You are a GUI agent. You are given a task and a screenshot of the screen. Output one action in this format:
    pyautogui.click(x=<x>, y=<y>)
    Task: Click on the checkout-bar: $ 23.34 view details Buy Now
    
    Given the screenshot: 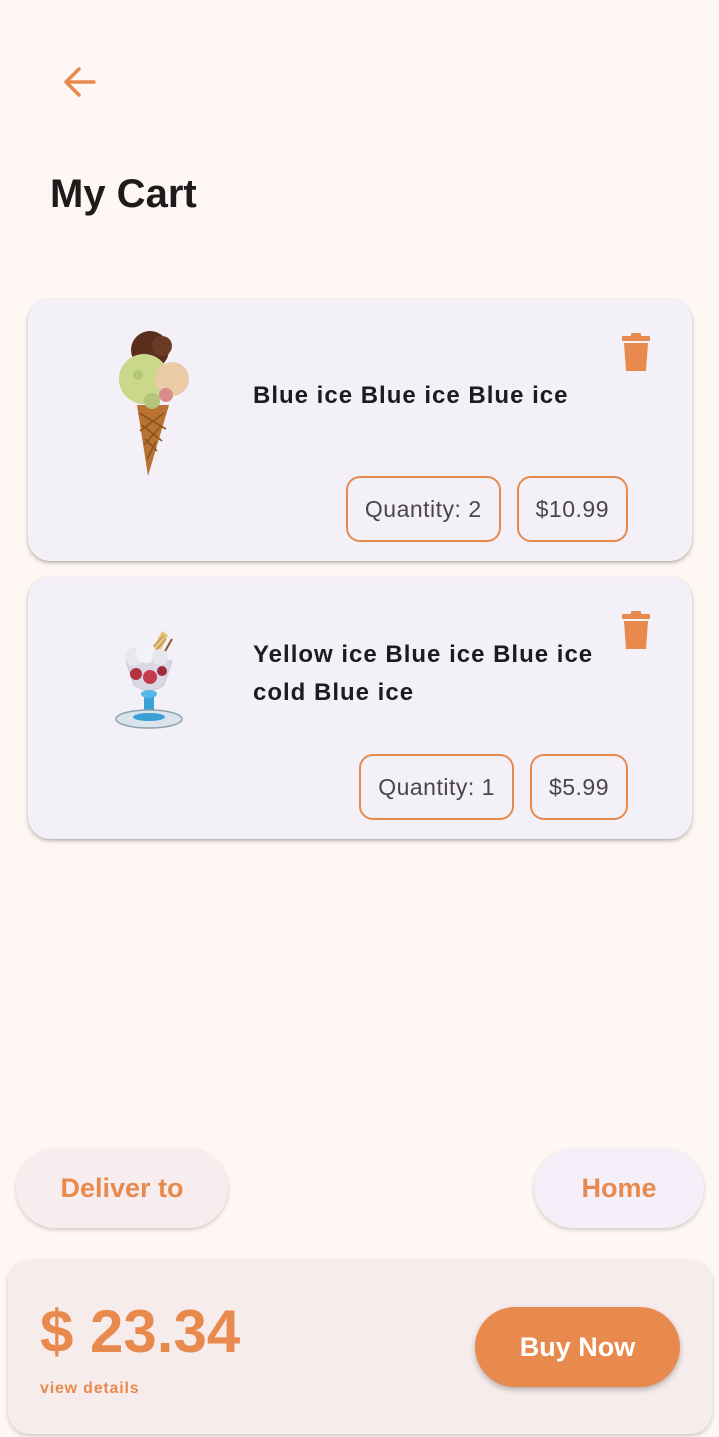 What is the action you would take?
    pyautogui.click(x=360, y=1347)
    